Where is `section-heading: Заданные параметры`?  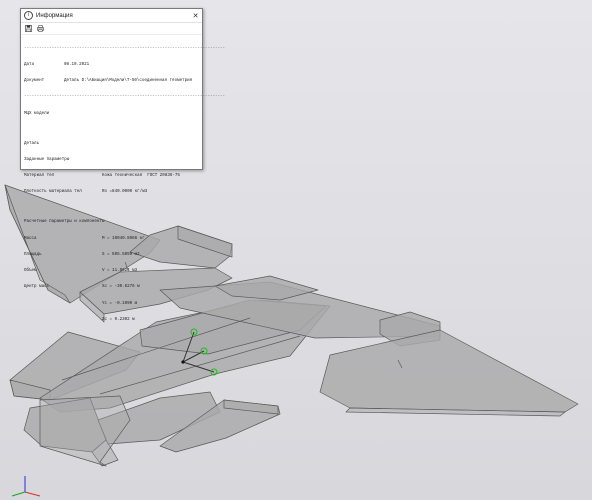
section-heading: Заданные параметры is located at coordinates (47, 159).